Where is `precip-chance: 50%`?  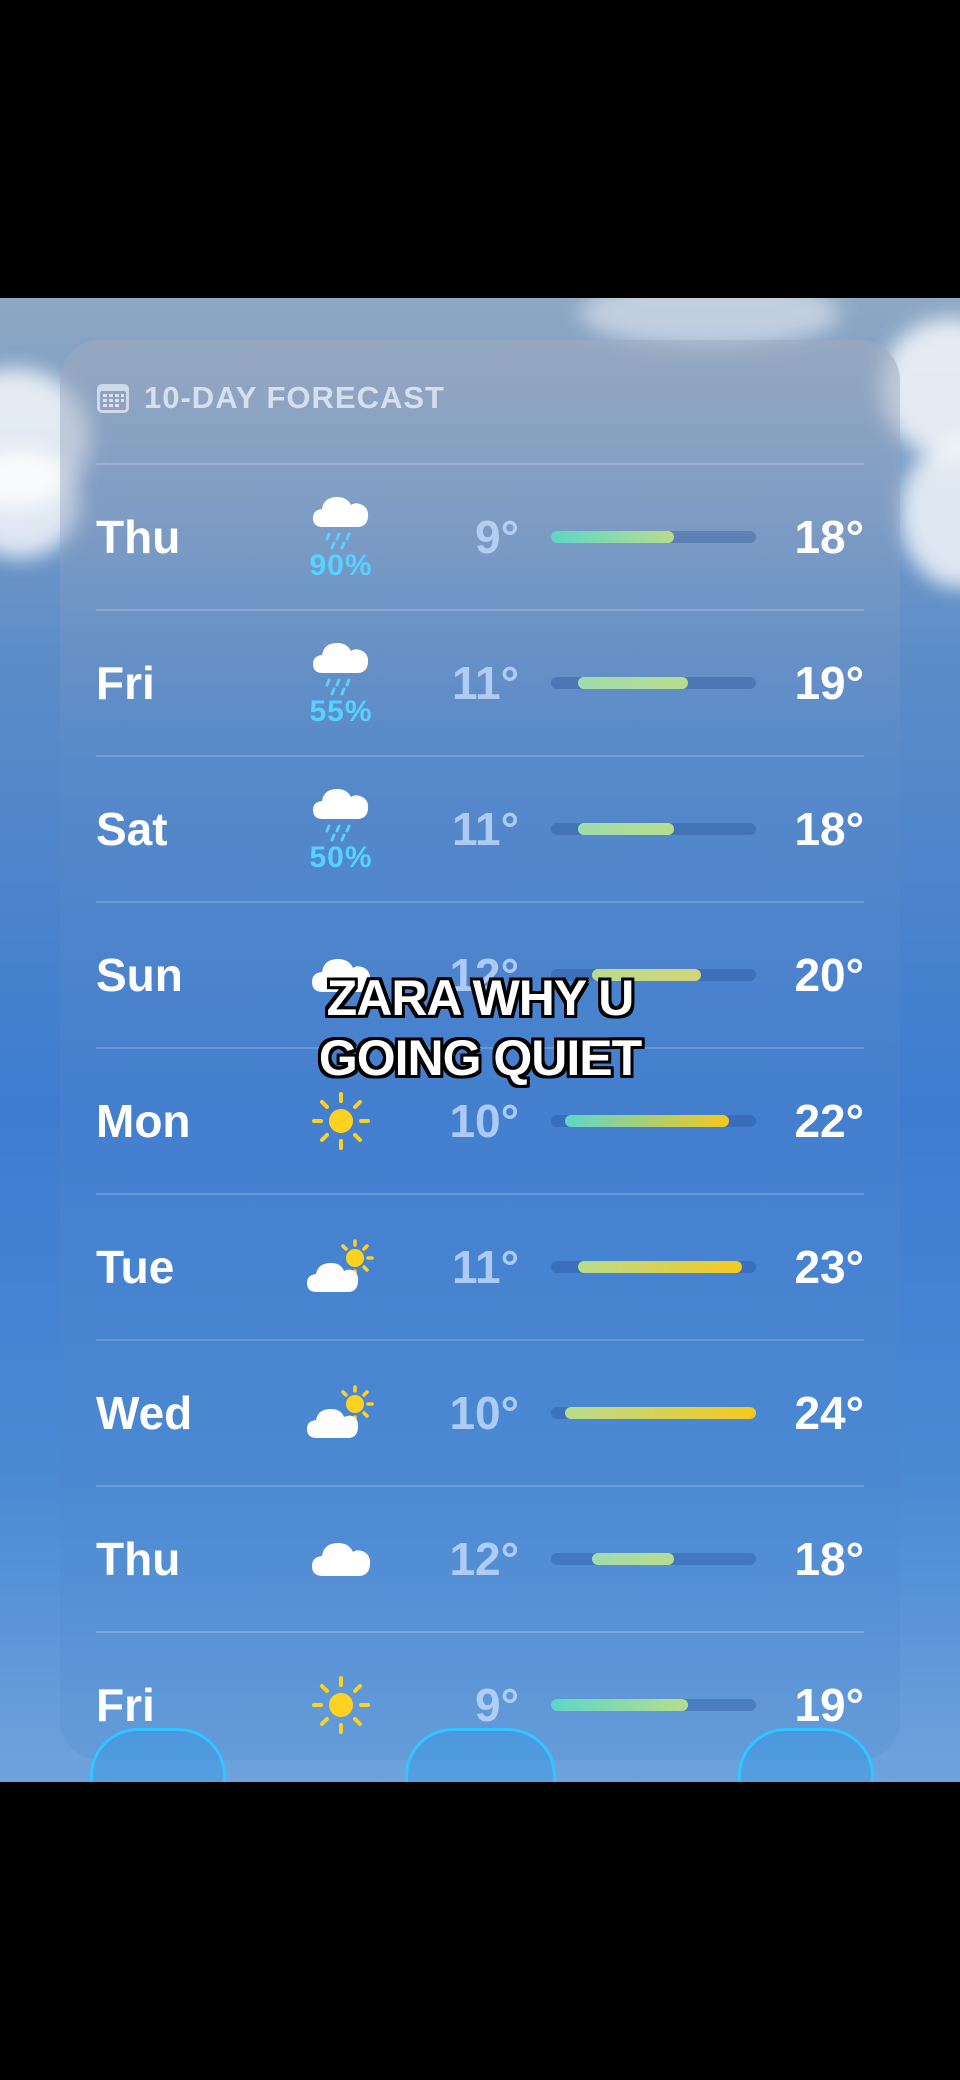 precip-chance: 50% is located at coordinates (341, 857).